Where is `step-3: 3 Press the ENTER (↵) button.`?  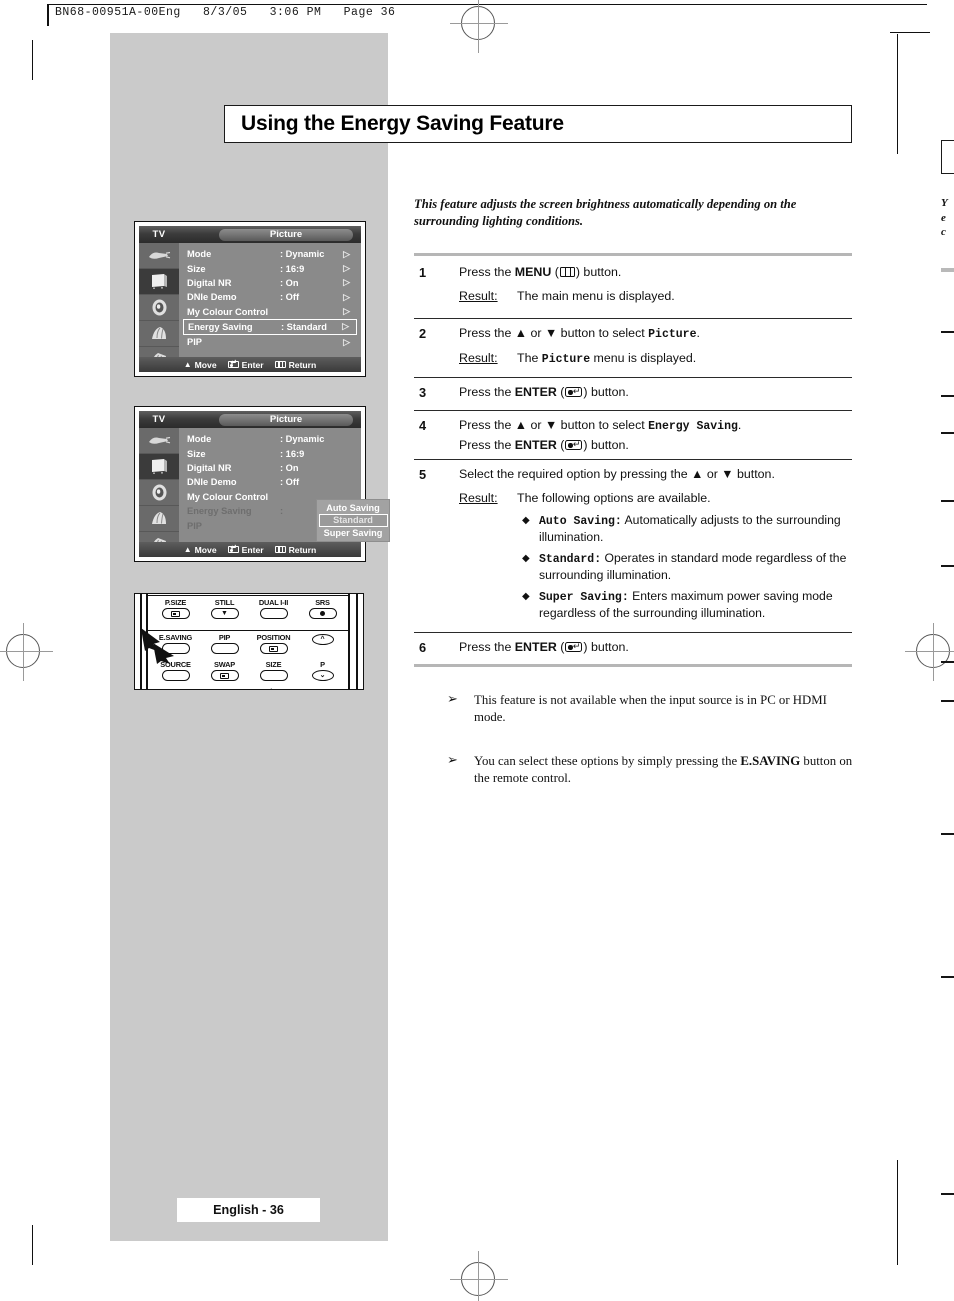
step-3: 3 Press the ENTER (↵) button. is located at coordinates (634, 393).